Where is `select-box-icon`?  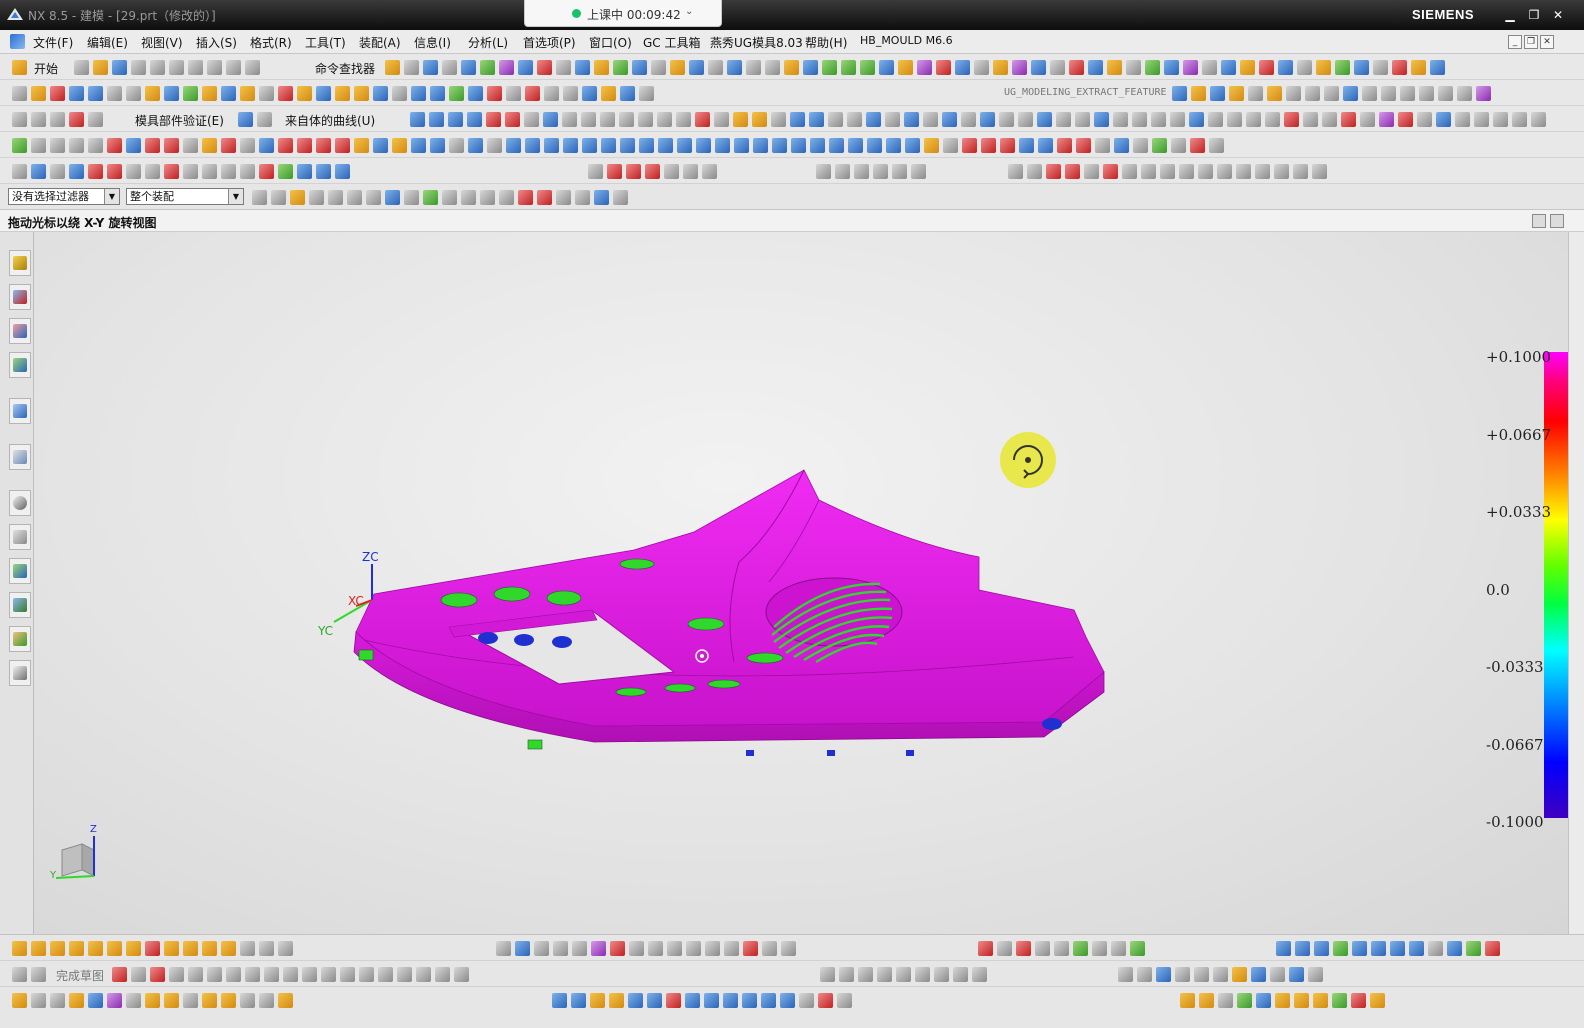 select-box-icon is located at coordinates (354, 197).